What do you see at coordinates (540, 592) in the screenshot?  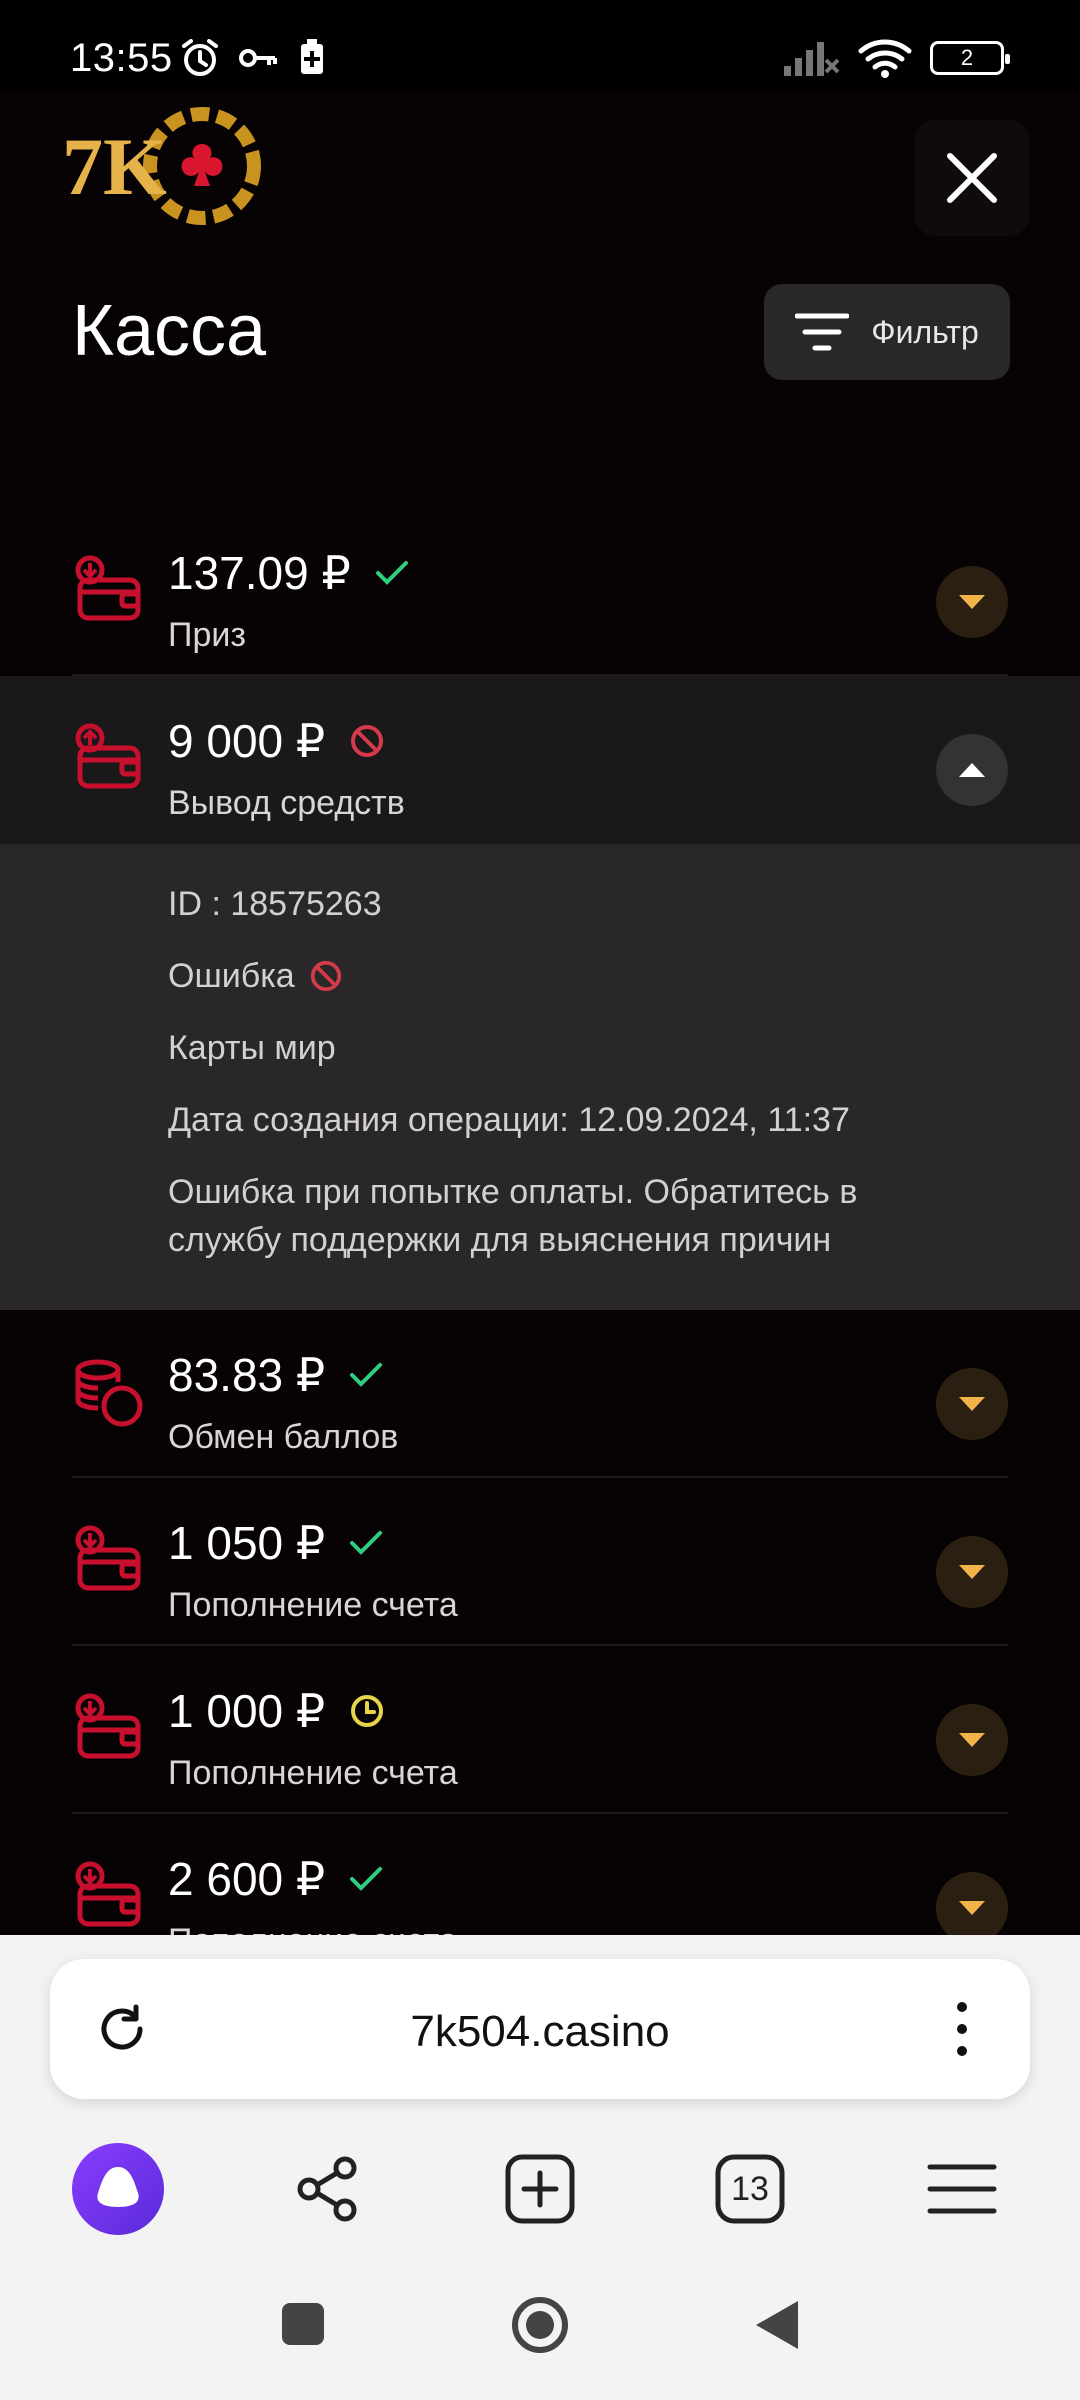 I see `transaction-row: 137.09 ₽ Приз` at bounding box center [540, 592].